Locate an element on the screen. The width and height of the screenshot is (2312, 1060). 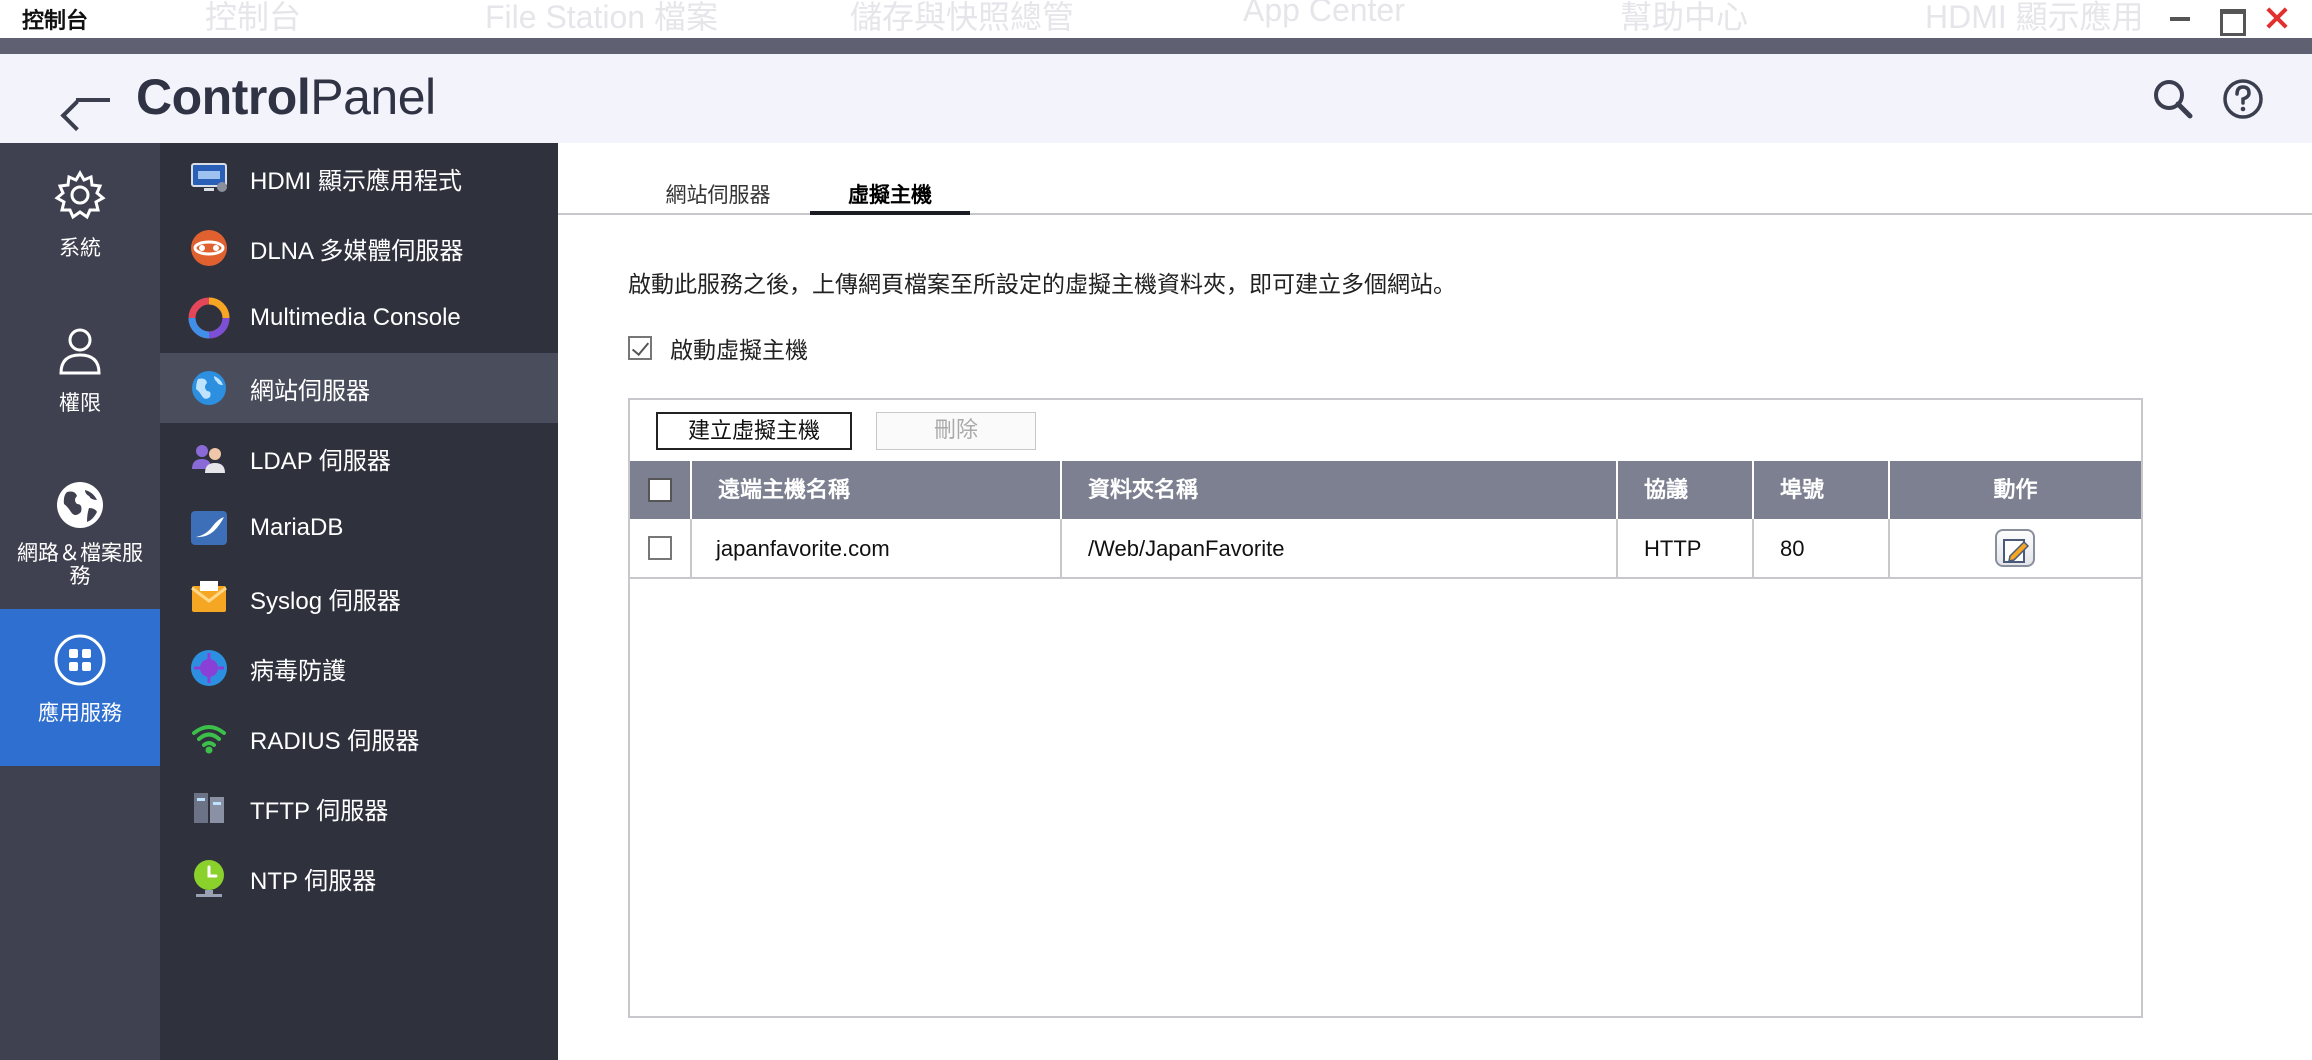
enable-virtual-host-row: 啟動虛擬主機 is located at coordinates (718, 348).